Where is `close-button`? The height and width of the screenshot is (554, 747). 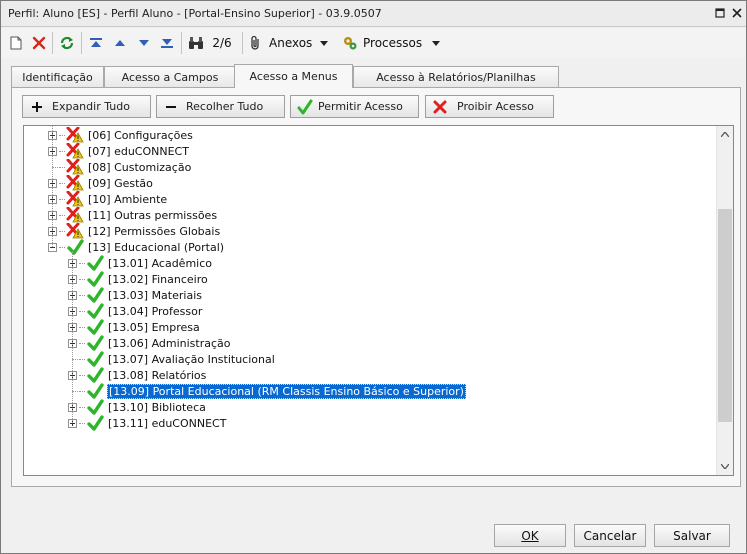
close-button is located at coordinates (737, 13).